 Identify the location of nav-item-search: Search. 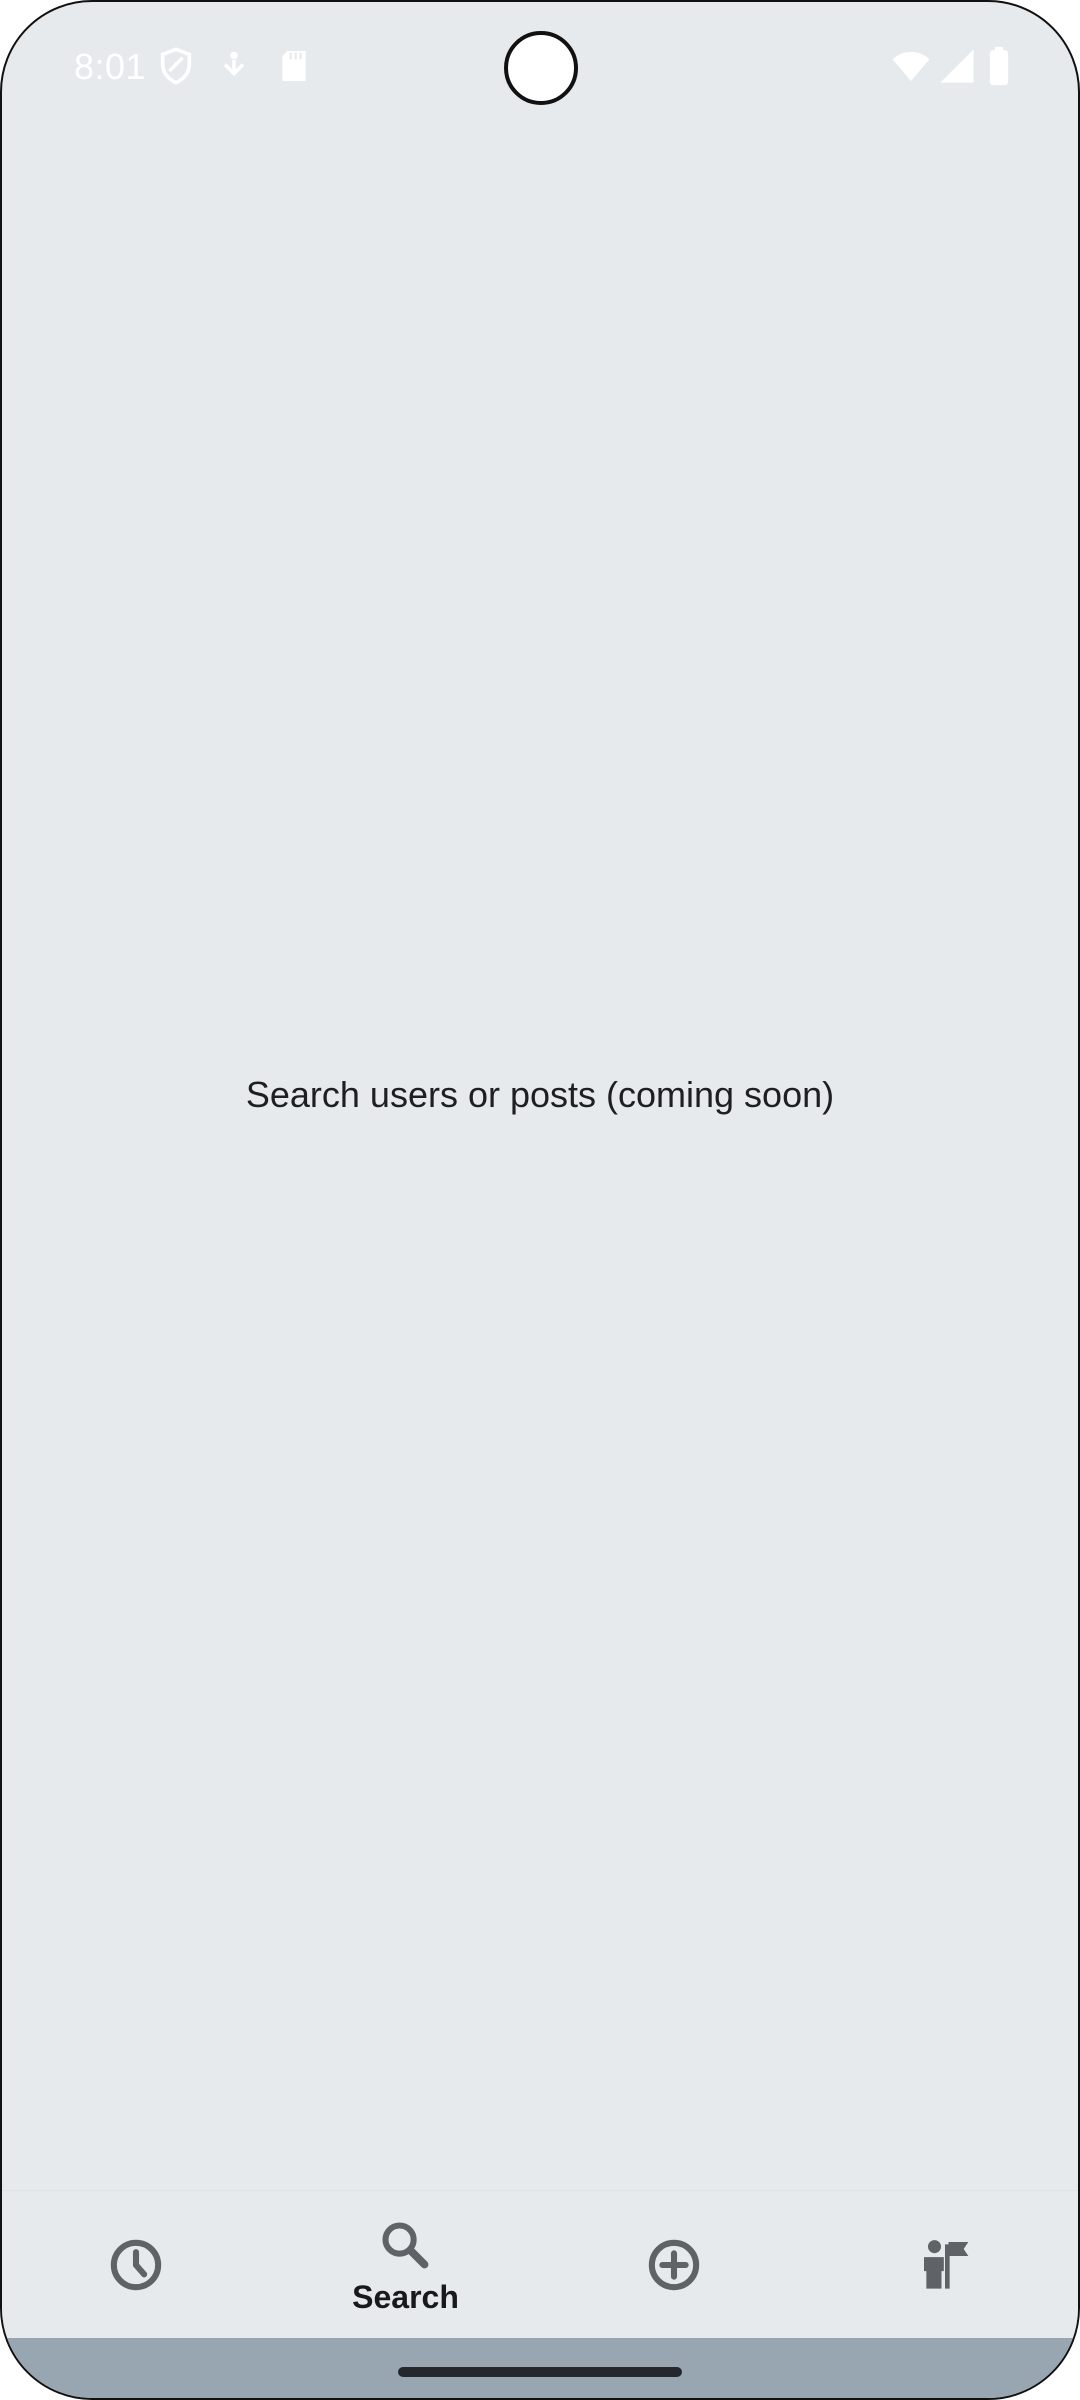
(405, 2265).